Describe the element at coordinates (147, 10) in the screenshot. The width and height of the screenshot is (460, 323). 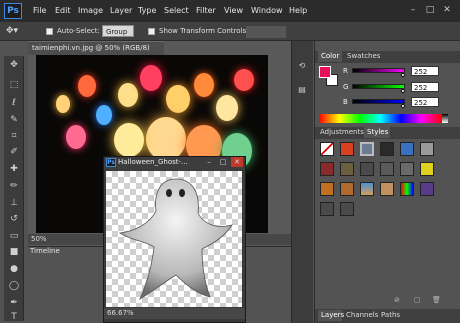
I see `menu-type: Type` at that location.